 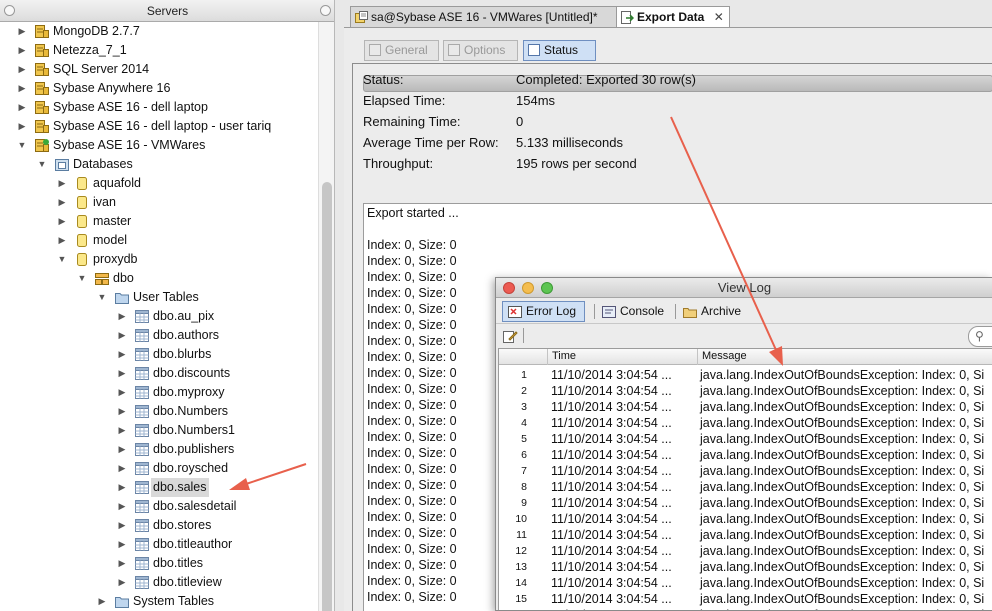 I want to click on tree-item: ▼ proxydb, so click(x=159, y=259).